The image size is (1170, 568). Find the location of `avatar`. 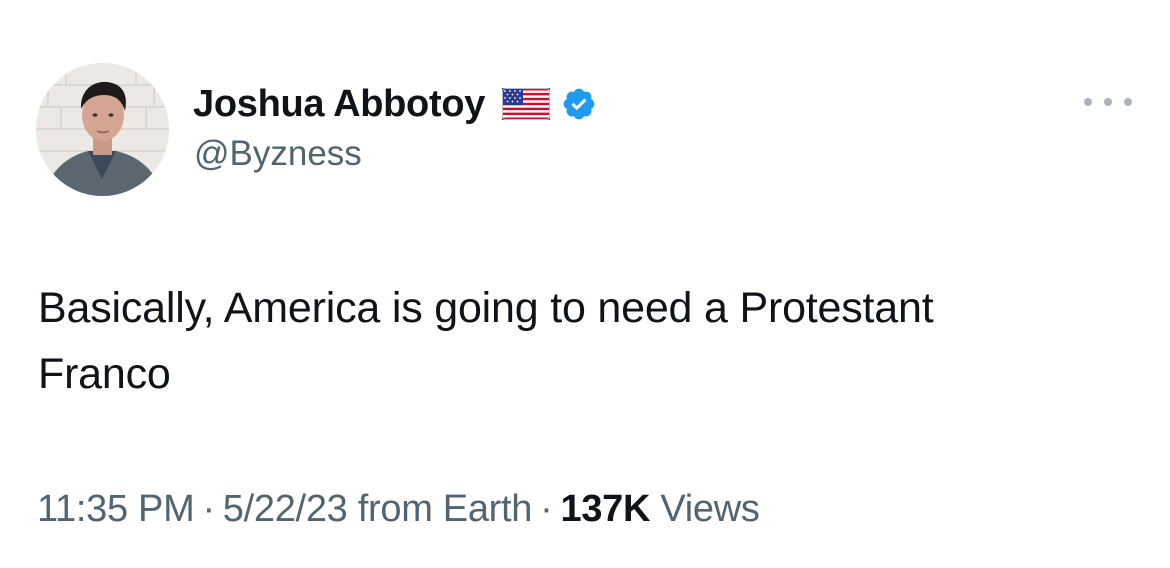

avatar is located at coordinates (102, 129).